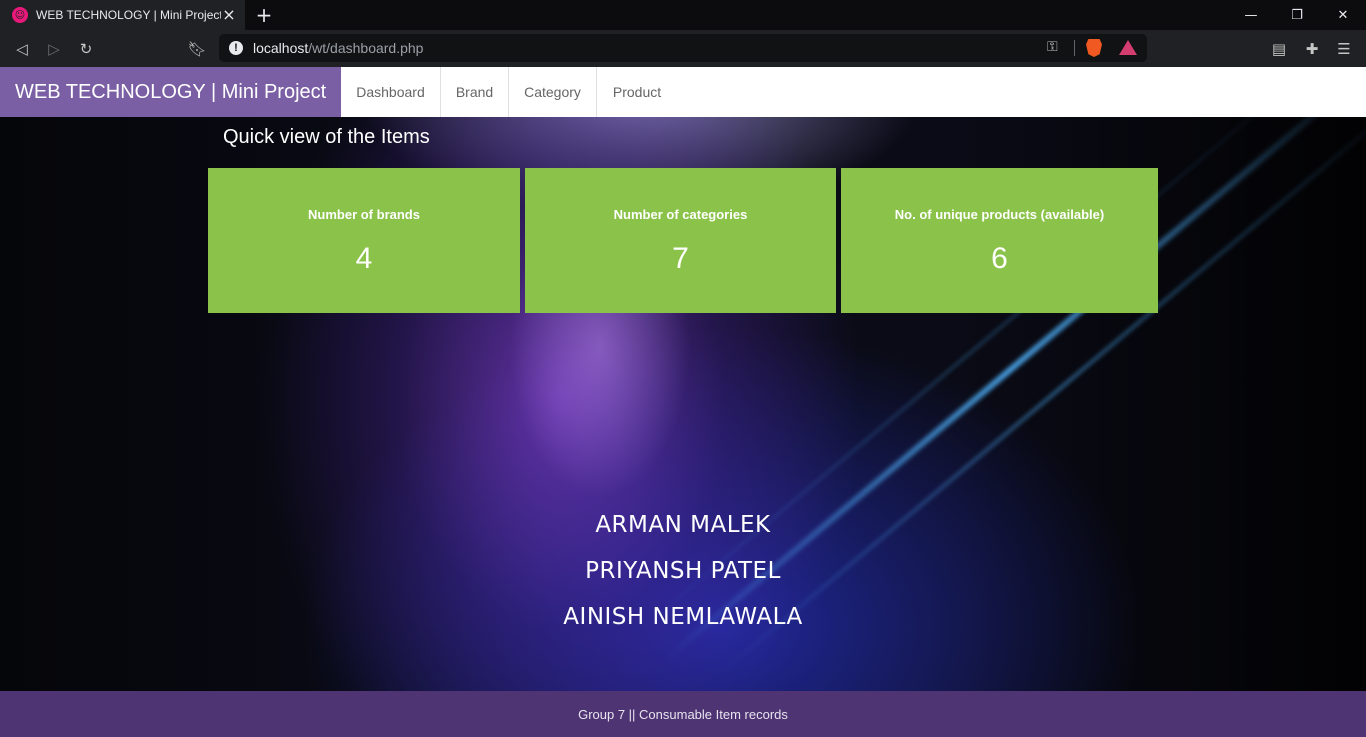 This screenshot has width=1366, height=737. What do you see at coordinates (391, 92) in the screenshot?
I see `nav-dashboard: Dashboard` at bounding box center [391, 92].